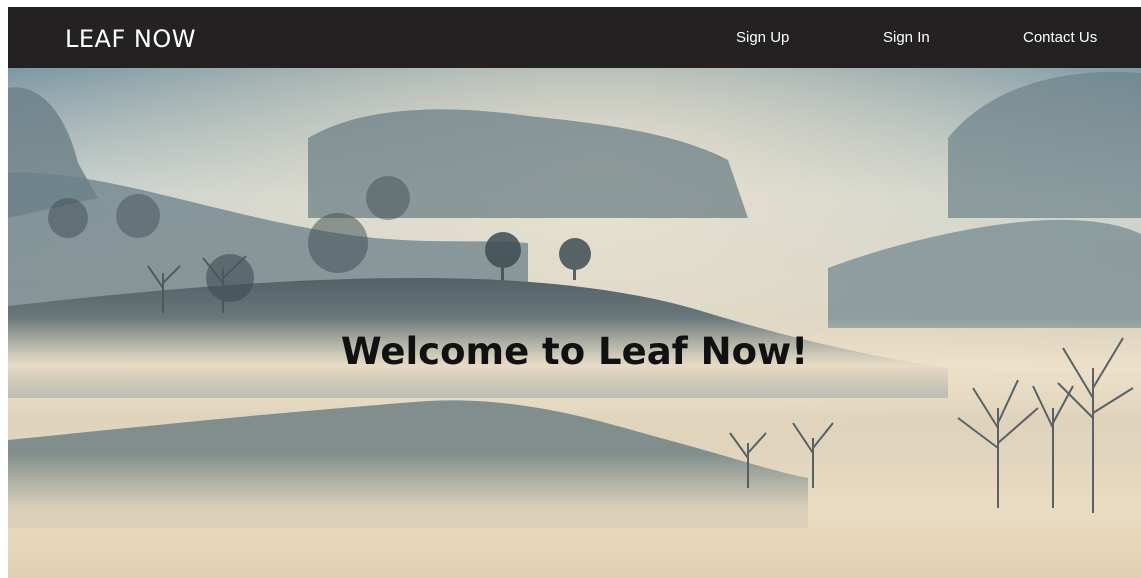  What do you see at coordinates (574, 351) in the screenshot?
I see `welcome-heading: Welcome to Leaf Now!` at bounding box center [574, 351].